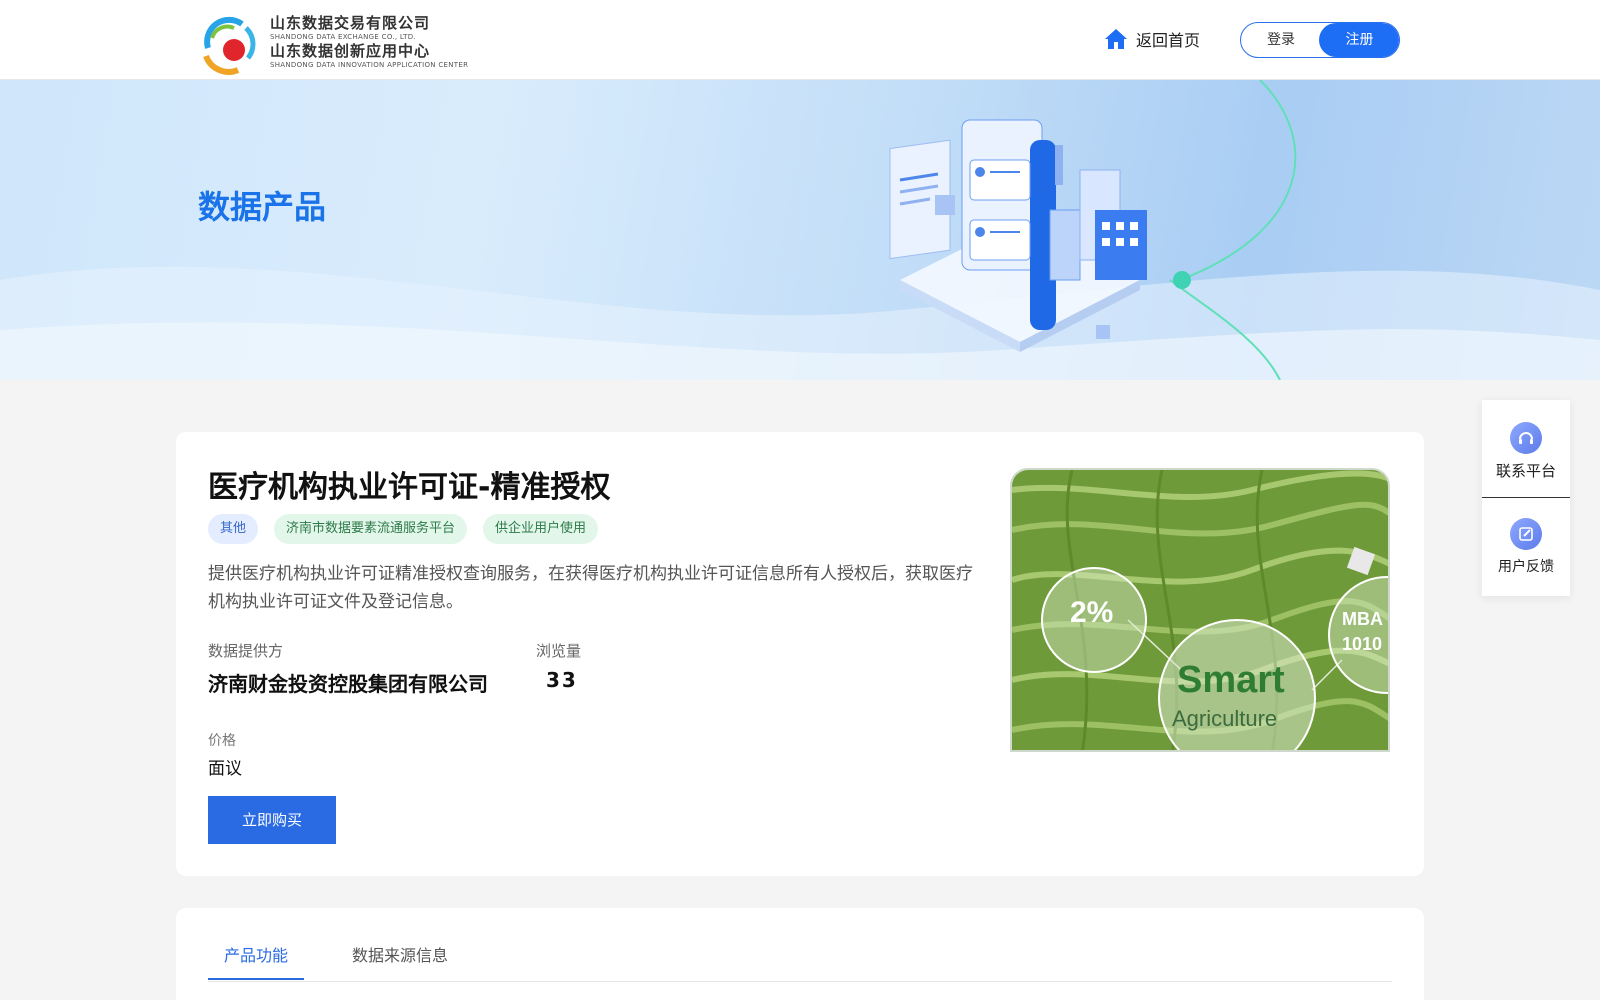 This screenshot has height=1000, width=1600. I want to click on tag-platform: 济南市数据要素流通服务平台, so click(371, 529).